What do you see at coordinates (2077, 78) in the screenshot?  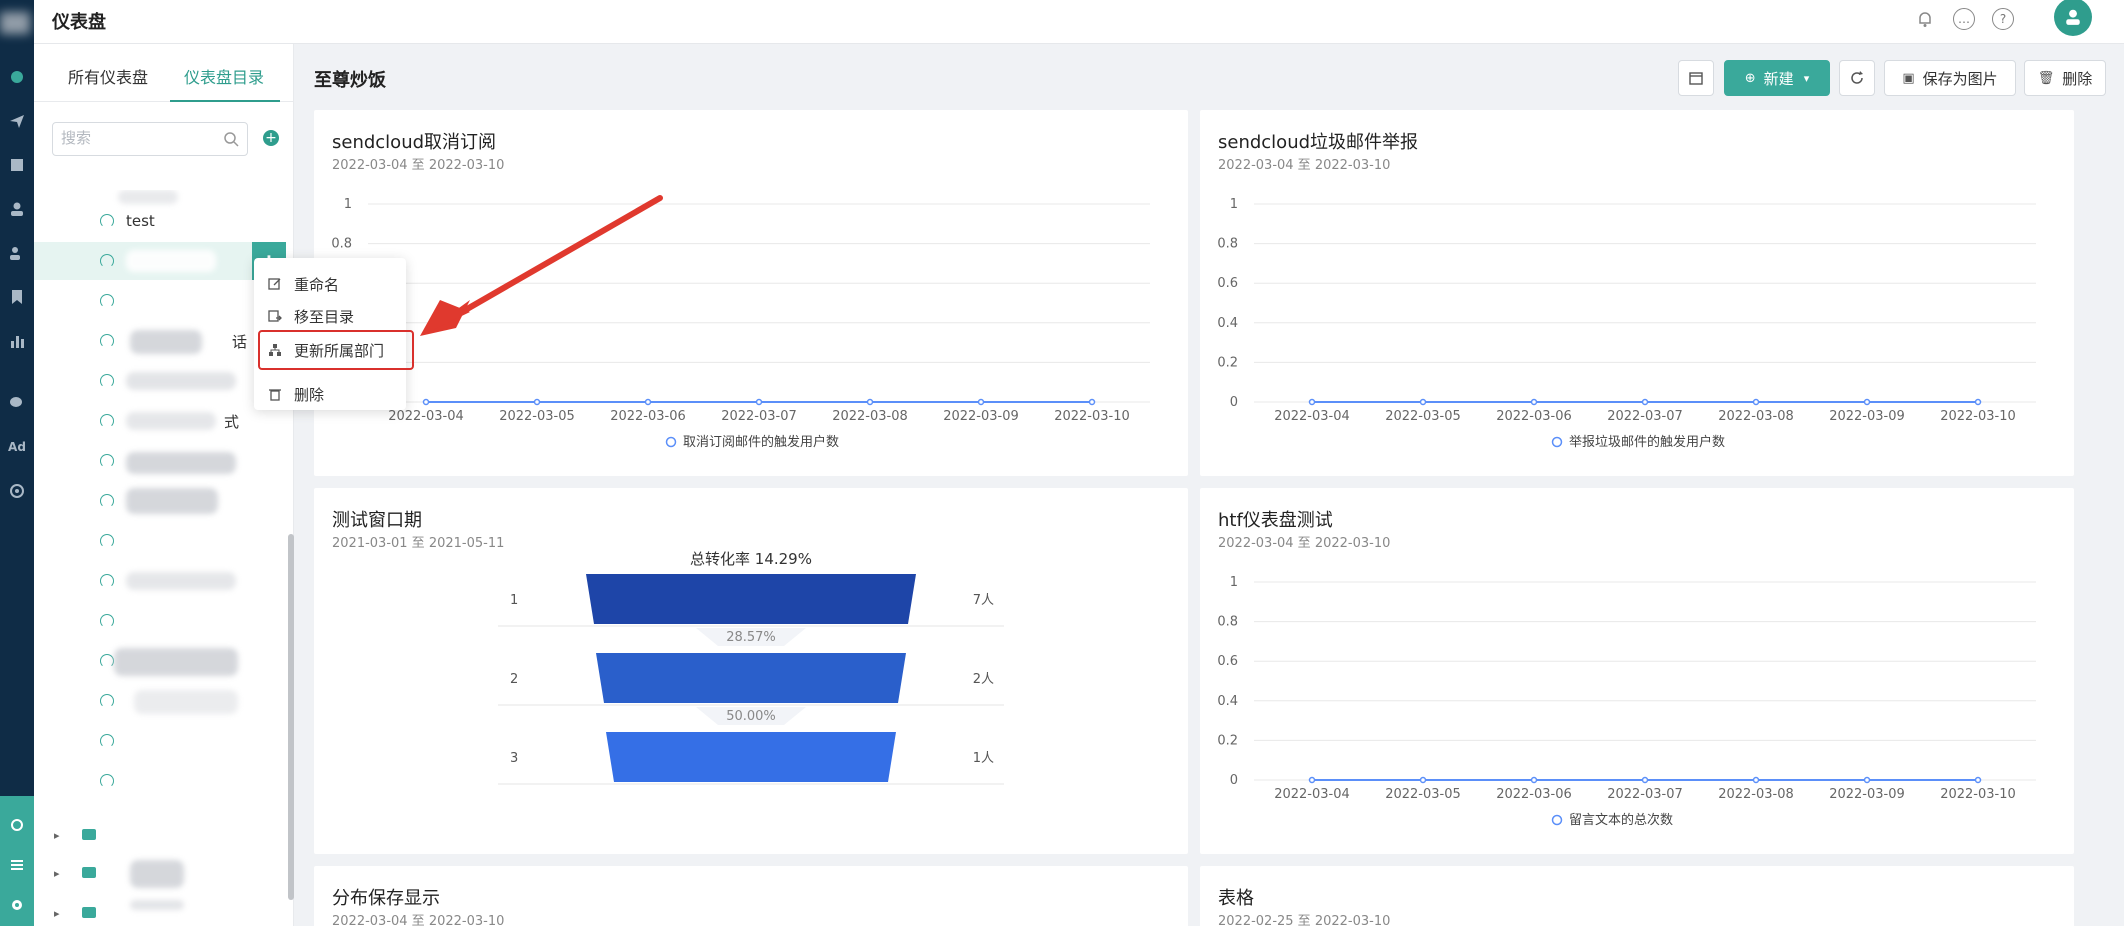 I see `delete-label: 删除` at bounding box center [2077, 78].